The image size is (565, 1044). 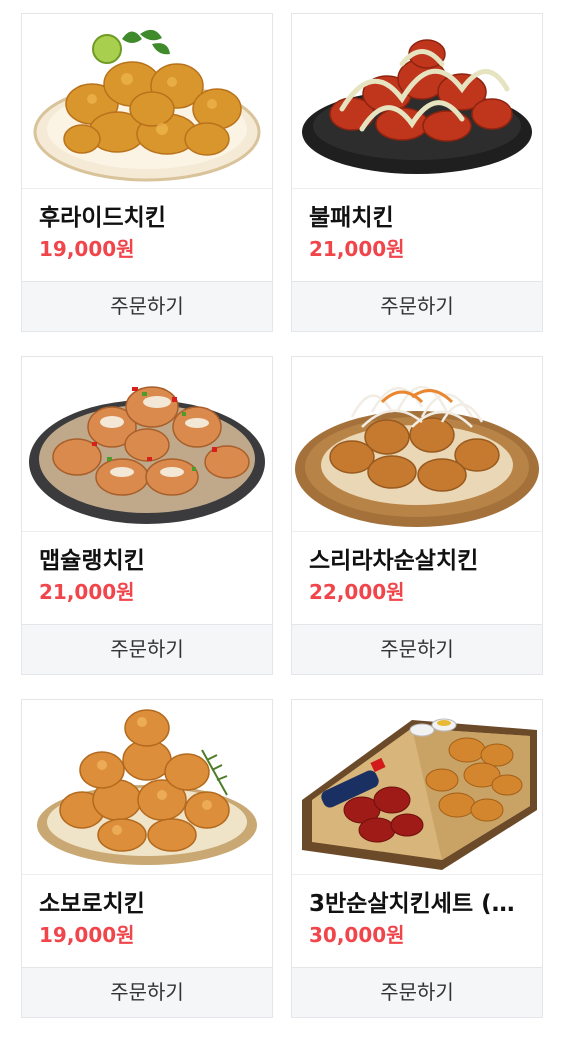 I want to click on product-image-sauced-chicken, so click(x=417, y=101).